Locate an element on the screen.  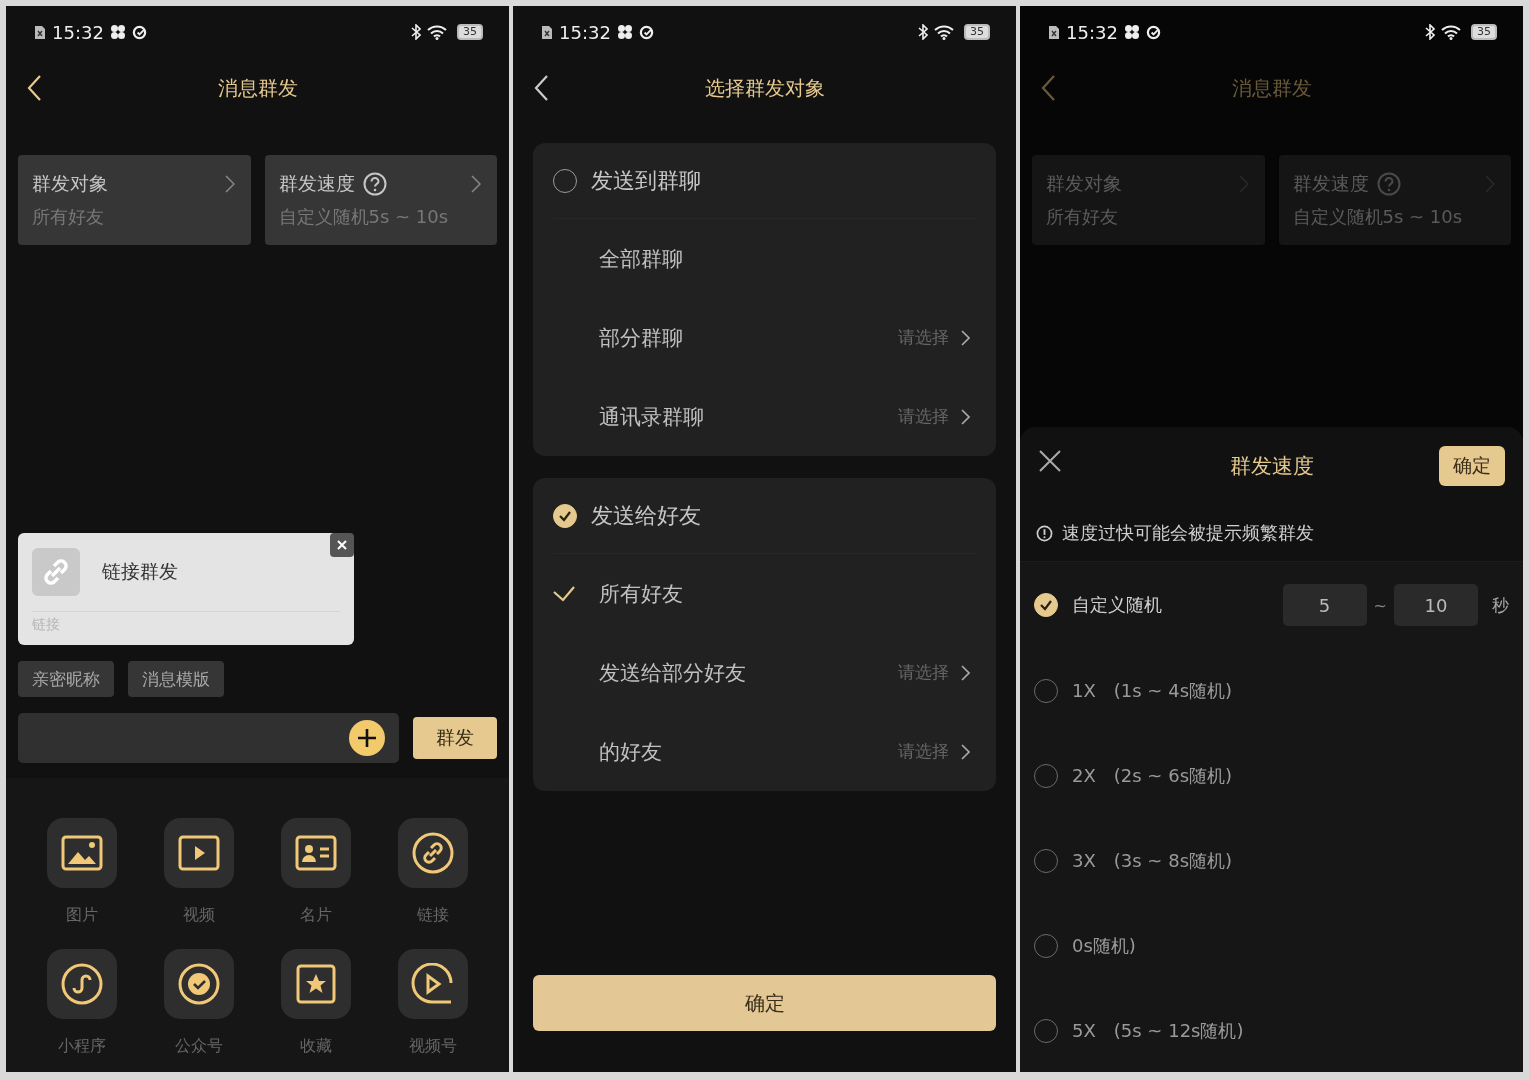
target-option: 部分群聊 请选择 is located at coordinates (764, 337).